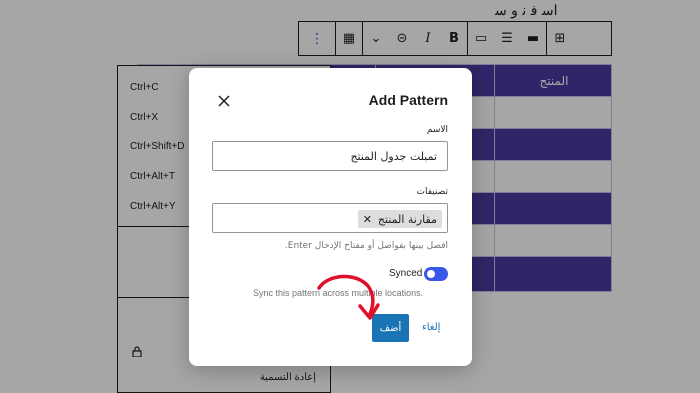 Image resolution: width=700 pixels, height=393 pixels. What do you see at coordinates (436, 274) in the screenshot?
I see `synced-toggle` at bounding box center [436, 274].